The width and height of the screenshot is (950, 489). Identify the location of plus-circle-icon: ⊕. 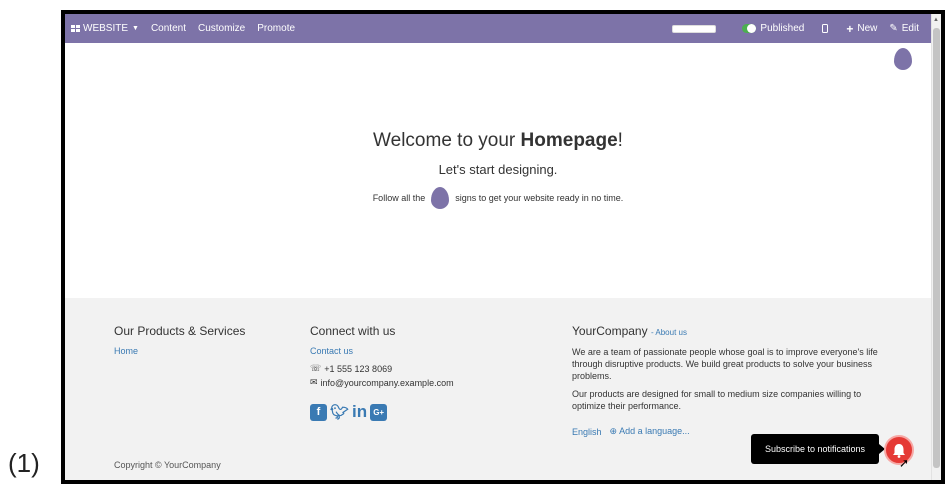
(613, 431).